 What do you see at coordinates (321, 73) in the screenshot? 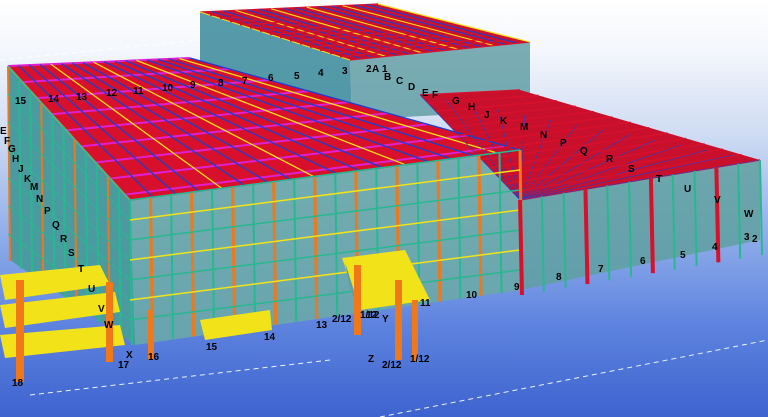
I see `grid-label-4: 4` at bounding box center [321, 73].